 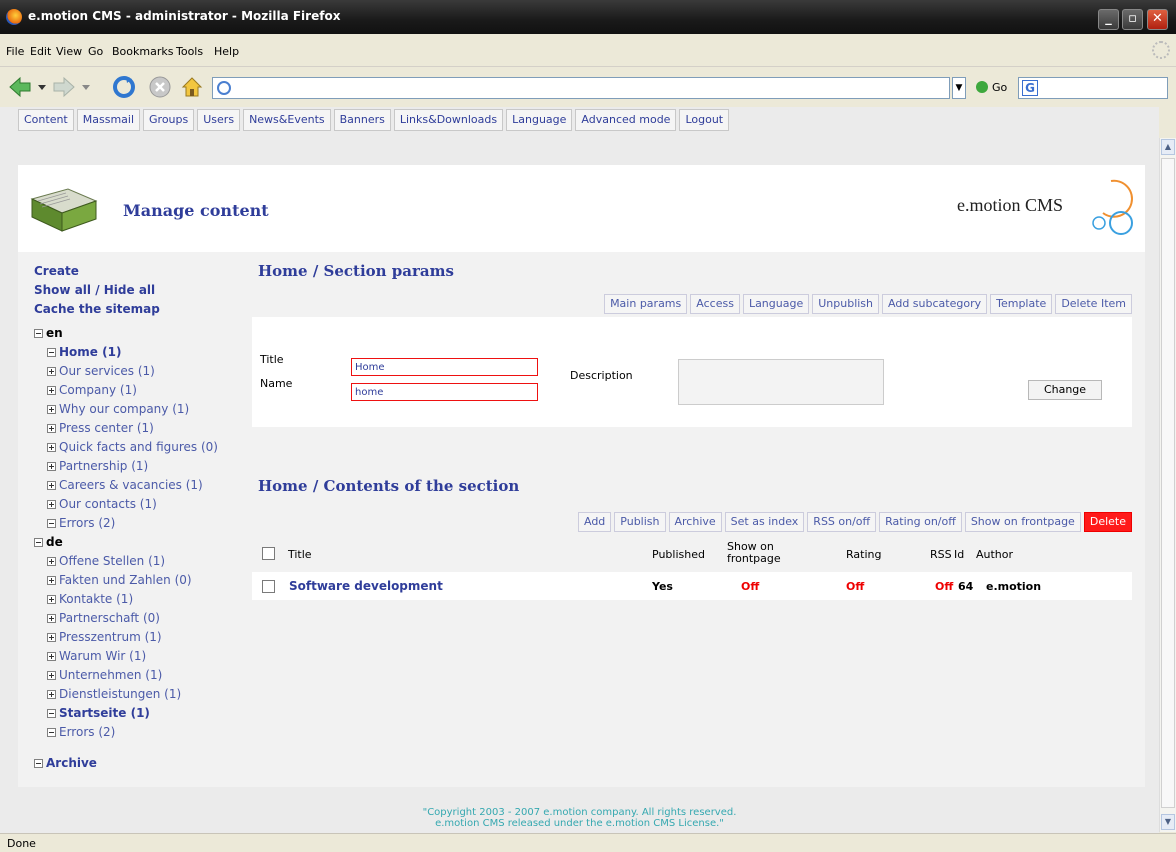 I want to click on menu-tools: Tools, so click(x=189, y=51).